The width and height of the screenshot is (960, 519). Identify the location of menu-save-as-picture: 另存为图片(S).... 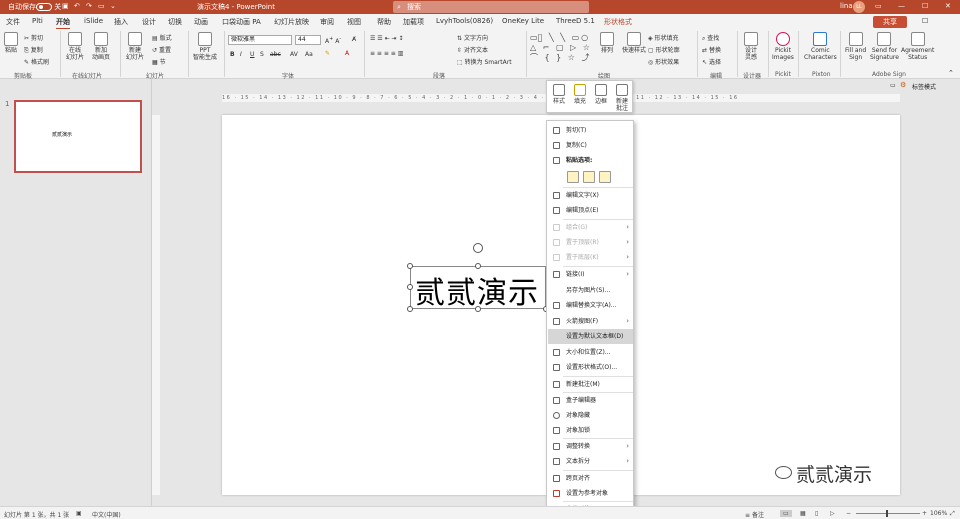
(590, 290).